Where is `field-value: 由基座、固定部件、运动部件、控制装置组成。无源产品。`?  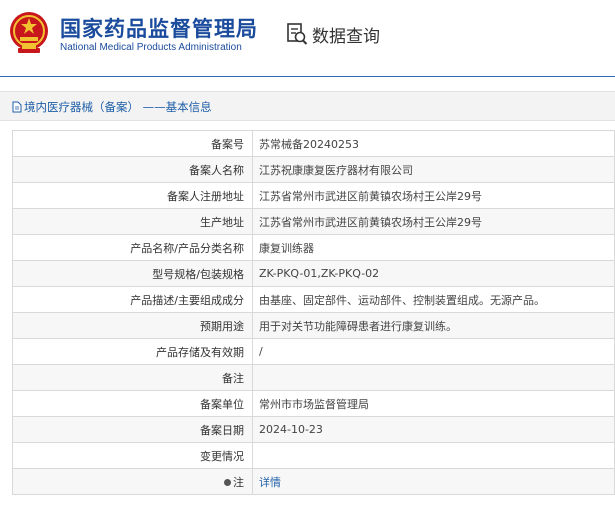 field-value: 由基座、固定部件、运动部件、控制装置组成。无源产品。 is located at coordinates (433, 299).